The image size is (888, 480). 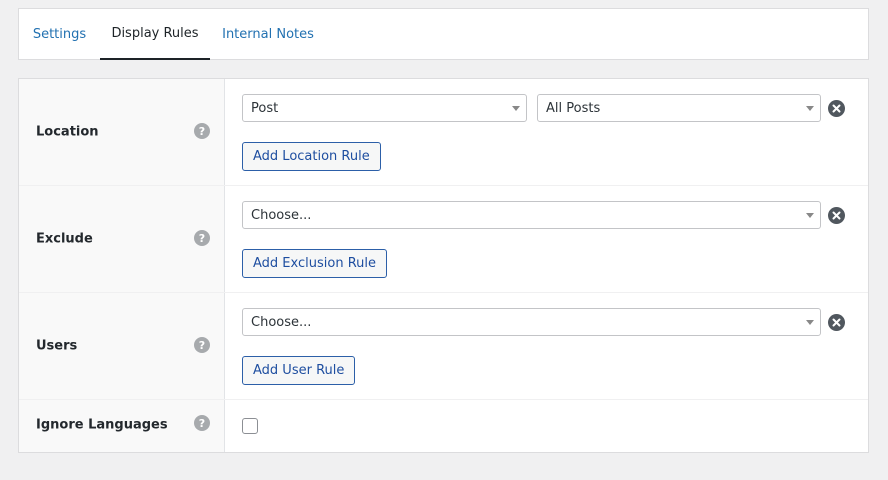 I want to click on users-label: Users, so click(x=57, y=346).